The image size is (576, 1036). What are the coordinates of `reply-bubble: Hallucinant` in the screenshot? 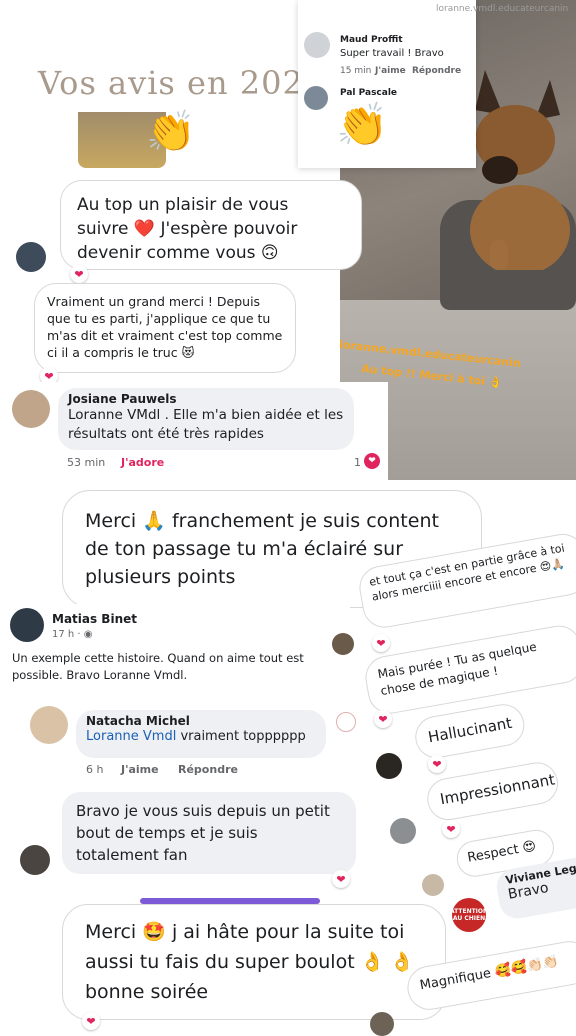 It's located at (470, 731).